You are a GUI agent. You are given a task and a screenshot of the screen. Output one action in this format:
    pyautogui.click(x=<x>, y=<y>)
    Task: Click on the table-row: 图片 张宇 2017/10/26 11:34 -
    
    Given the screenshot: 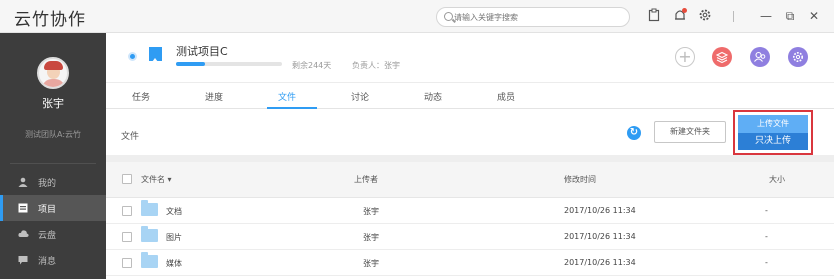 What is the action you would take?
    pyautogui.click(x=470, y=237)
    